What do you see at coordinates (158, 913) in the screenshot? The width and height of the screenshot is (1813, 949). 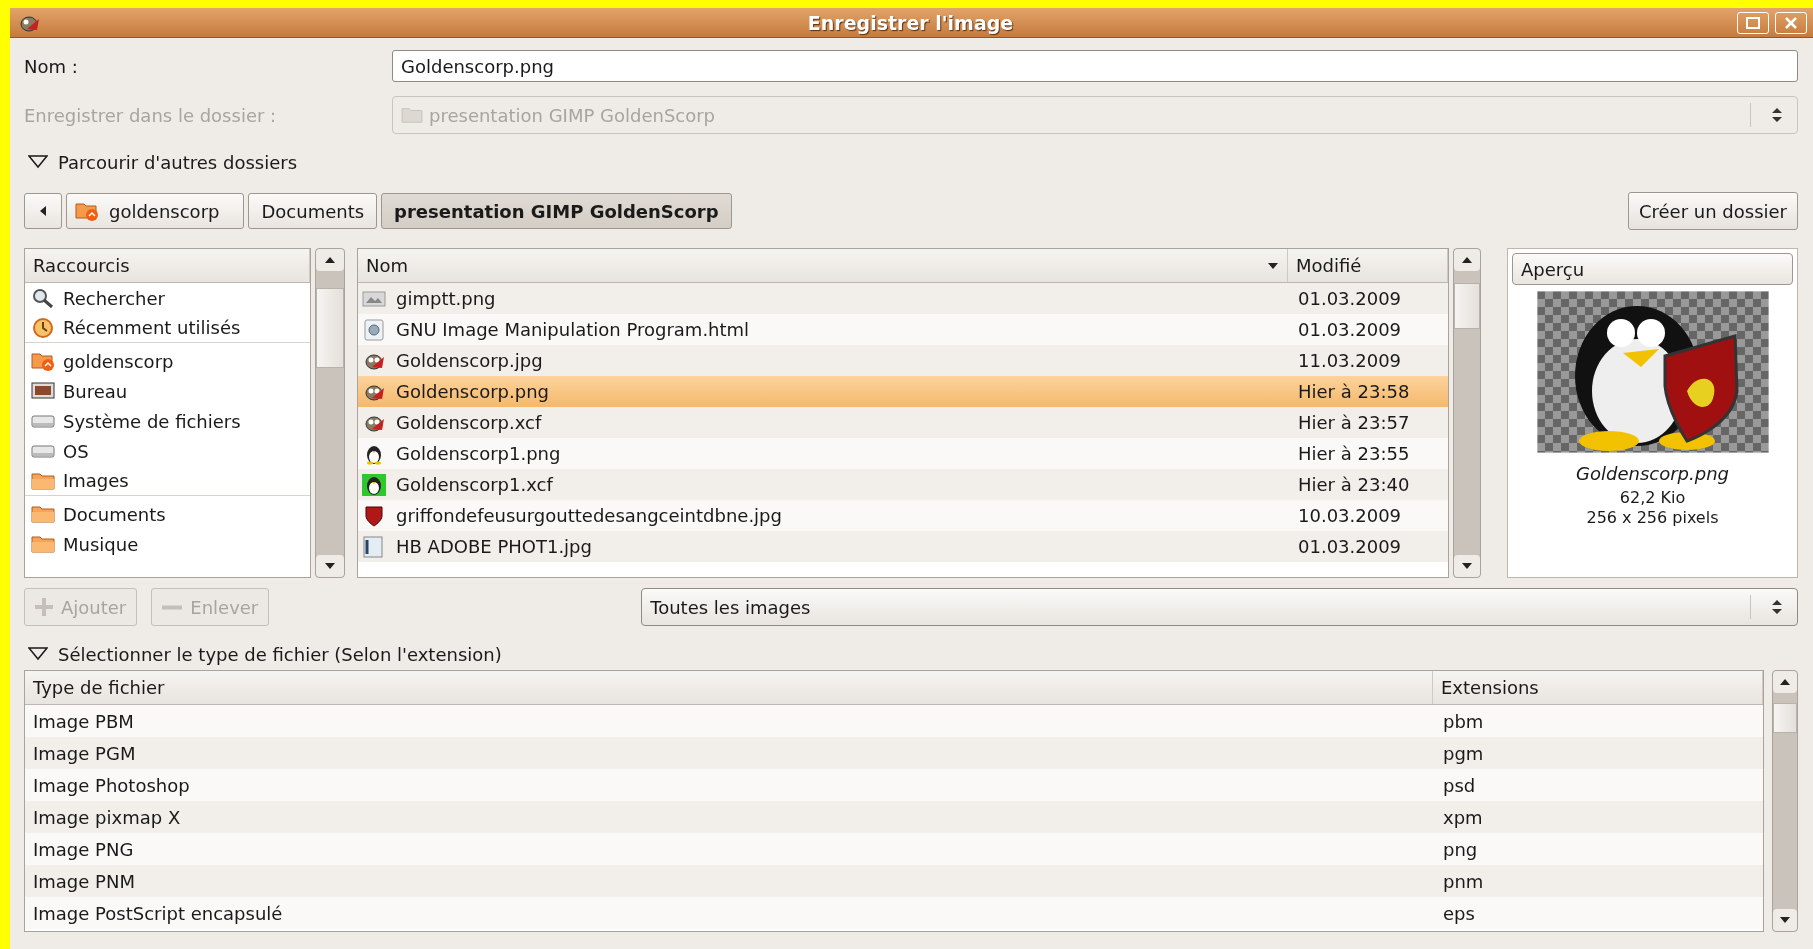 I see `file-type-name: Image PostScript encapsulé` at bounding box center [158, 913].